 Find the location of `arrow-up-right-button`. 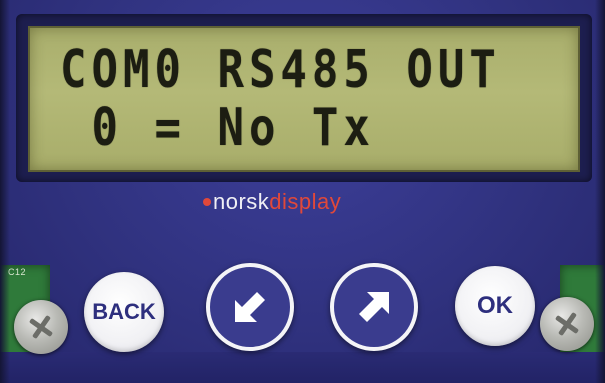

arrow-up-right-button is located at coordinates (374, 307).